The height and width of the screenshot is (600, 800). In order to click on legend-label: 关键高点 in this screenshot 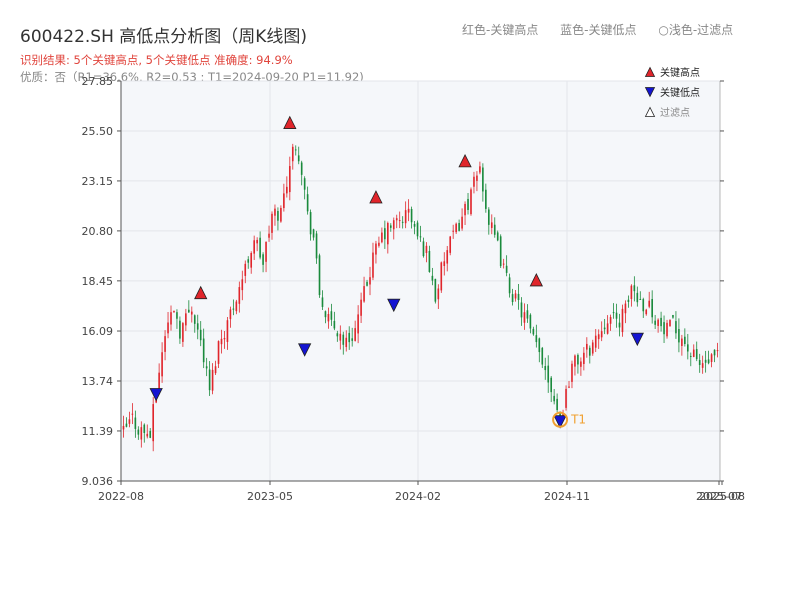, I will do `click(680, 72)`.